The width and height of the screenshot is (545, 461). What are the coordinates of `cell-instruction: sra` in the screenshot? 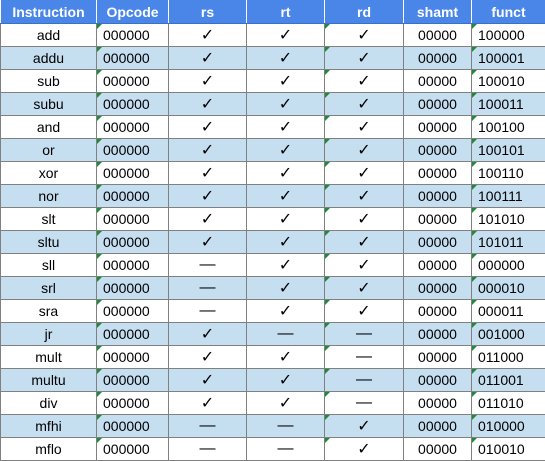 It's located at (49, 311).